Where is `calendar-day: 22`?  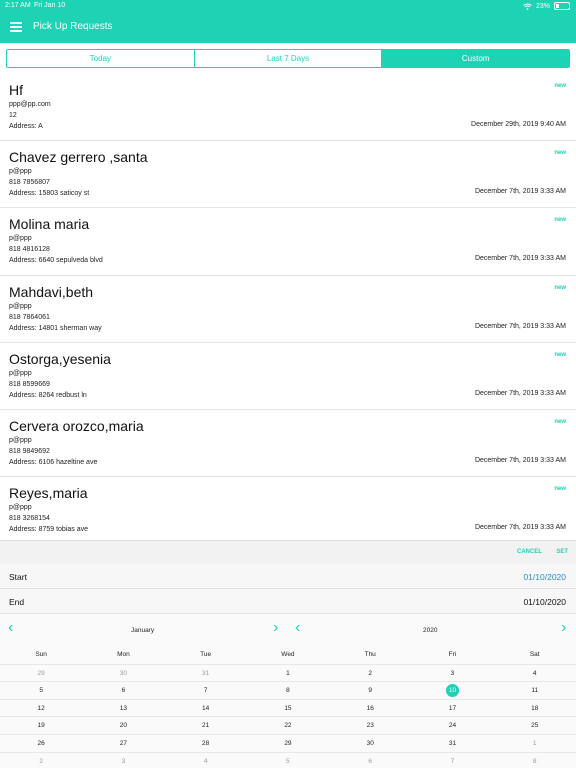 calendar-day: 22 is located at coordinates (288, 725).